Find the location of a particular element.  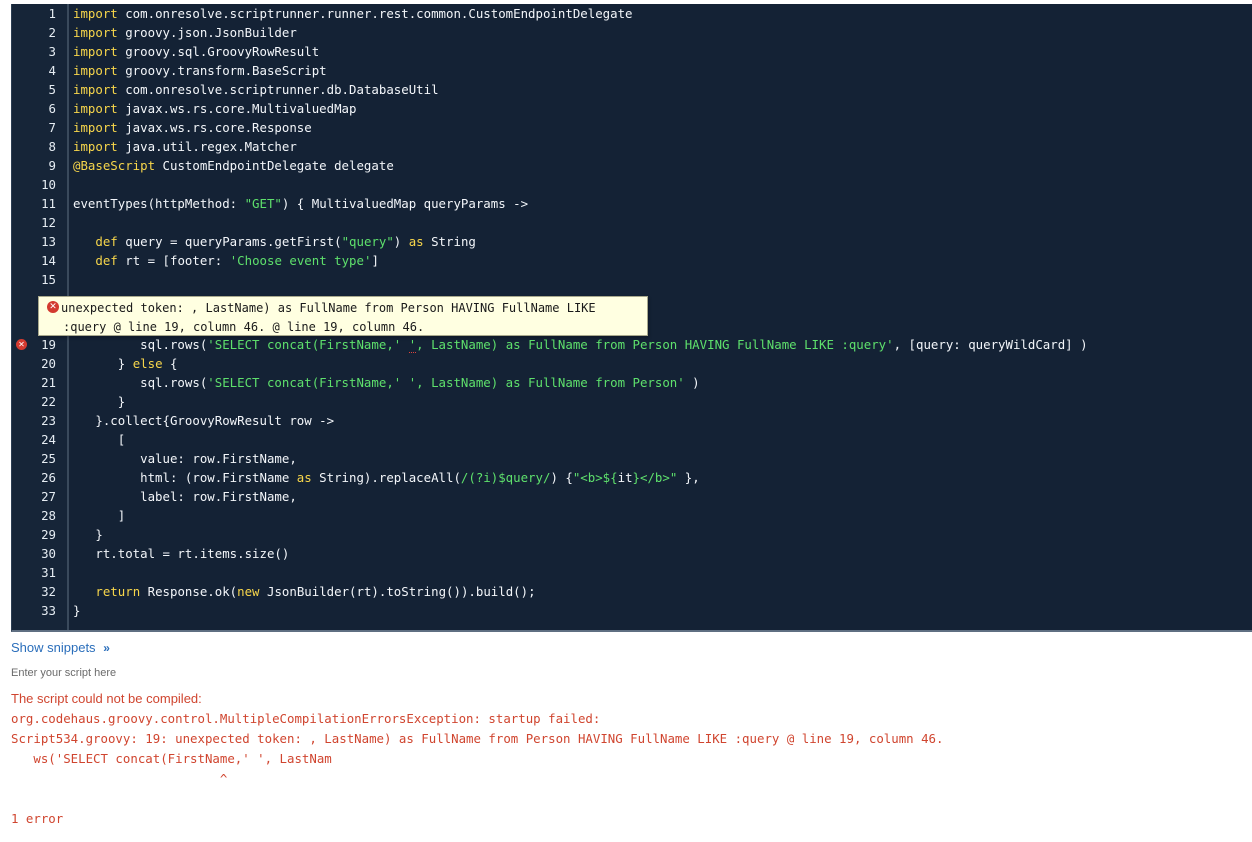

line-number: 10 is located at coordinates (48, 184).